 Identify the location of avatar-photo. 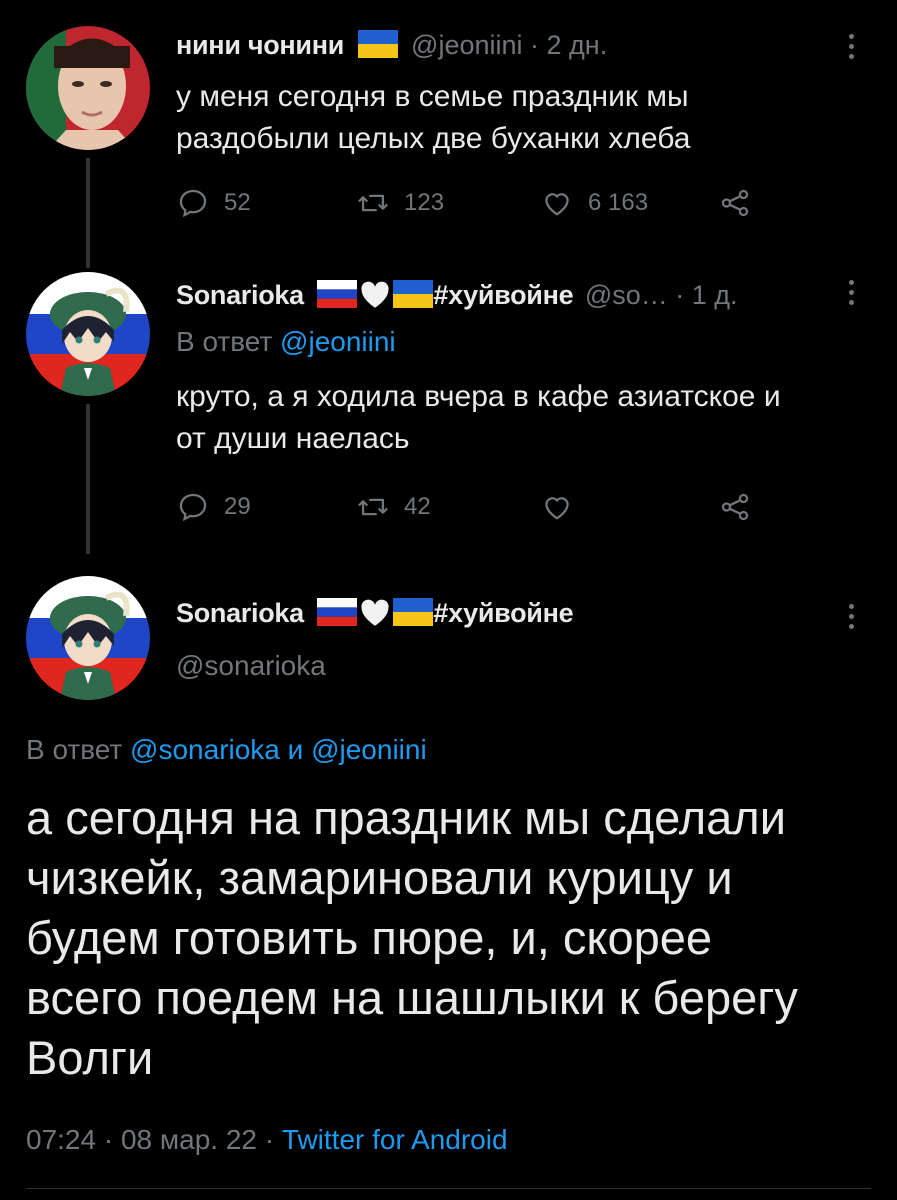
(88, 88).